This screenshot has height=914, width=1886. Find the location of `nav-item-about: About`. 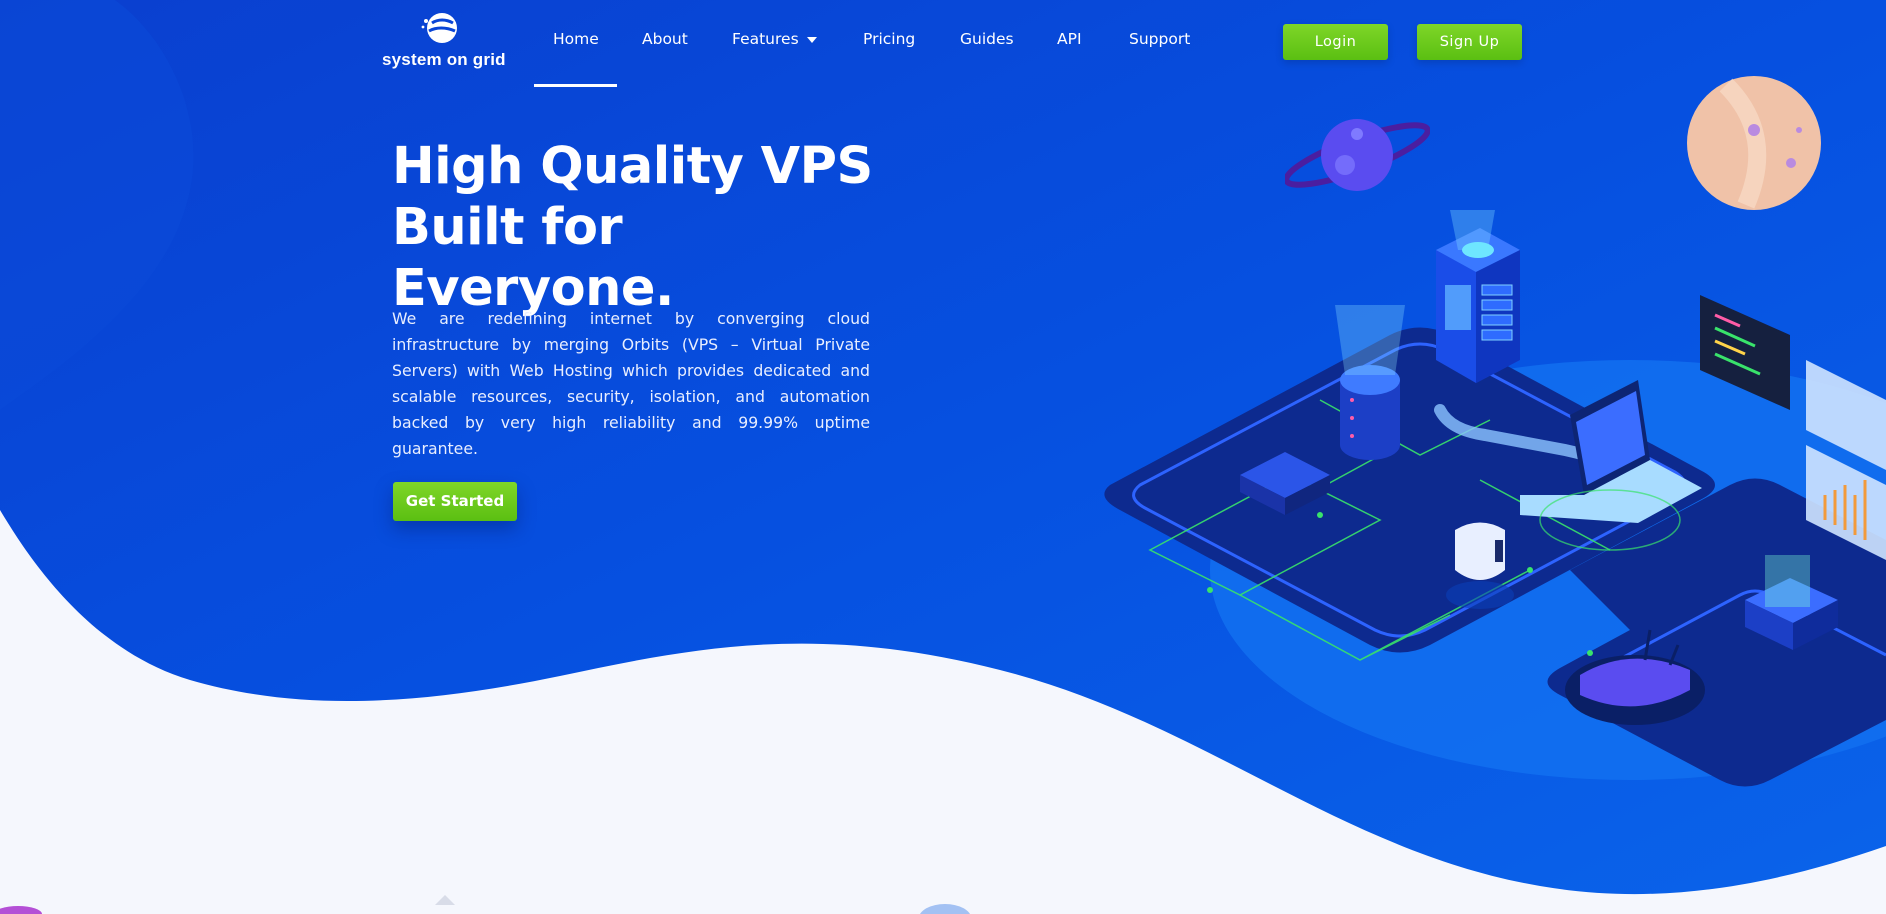

nav-item-about: About is located at coordinates (665, 39).